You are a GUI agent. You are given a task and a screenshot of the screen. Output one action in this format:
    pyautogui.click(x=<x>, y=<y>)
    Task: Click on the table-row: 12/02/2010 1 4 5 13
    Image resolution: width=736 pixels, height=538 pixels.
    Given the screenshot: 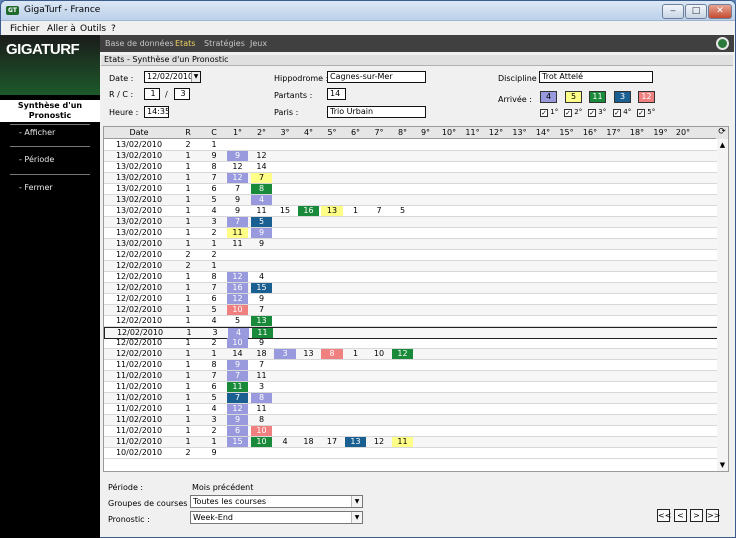 What is the action you would take?
    pyautogui.click(x=411, y=321)
    